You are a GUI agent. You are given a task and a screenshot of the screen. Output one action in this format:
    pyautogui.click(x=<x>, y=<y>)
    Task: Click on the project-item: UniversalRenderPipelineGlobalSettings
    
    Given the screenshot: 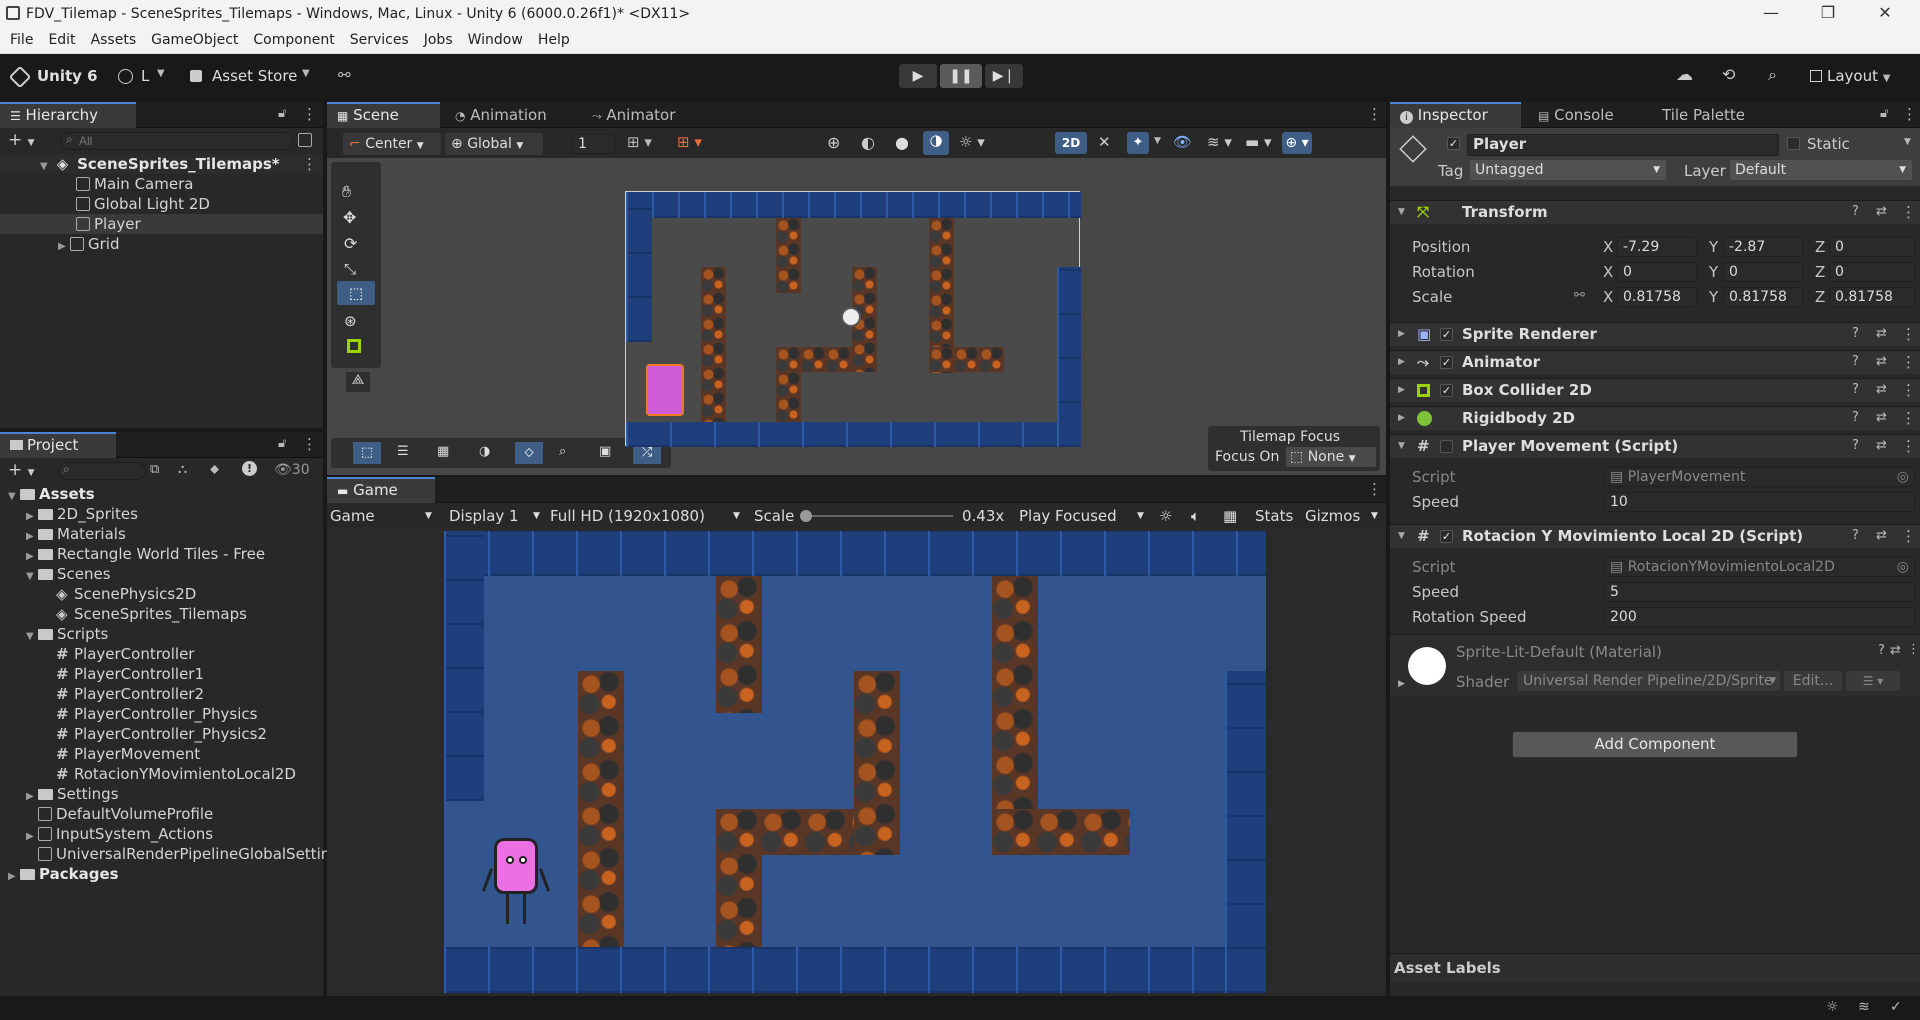 What is the action you would take?
    pyautogui.click(x=174, y=854)
    